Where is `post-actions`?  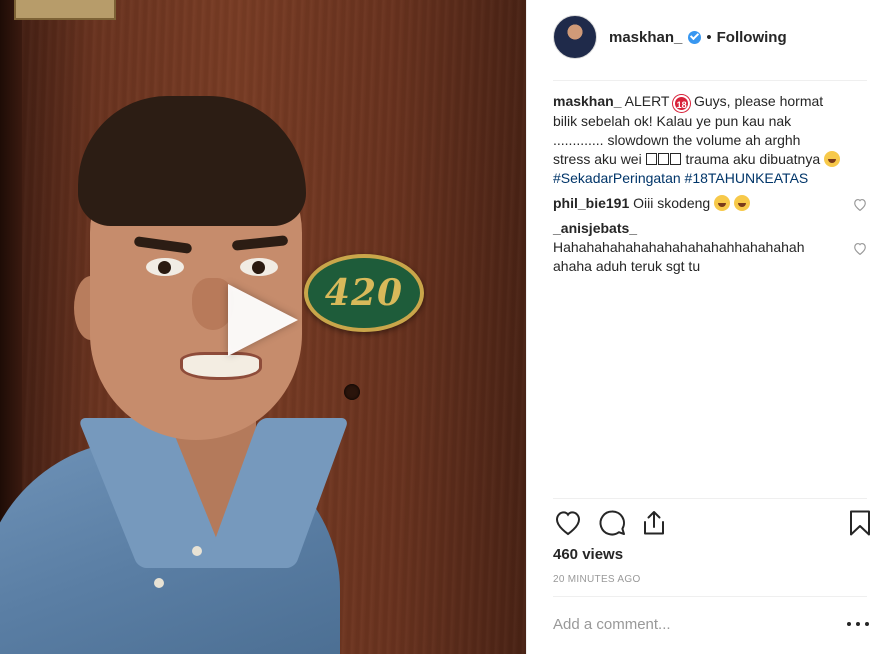 post-actions is located at coordinates (711, 525).